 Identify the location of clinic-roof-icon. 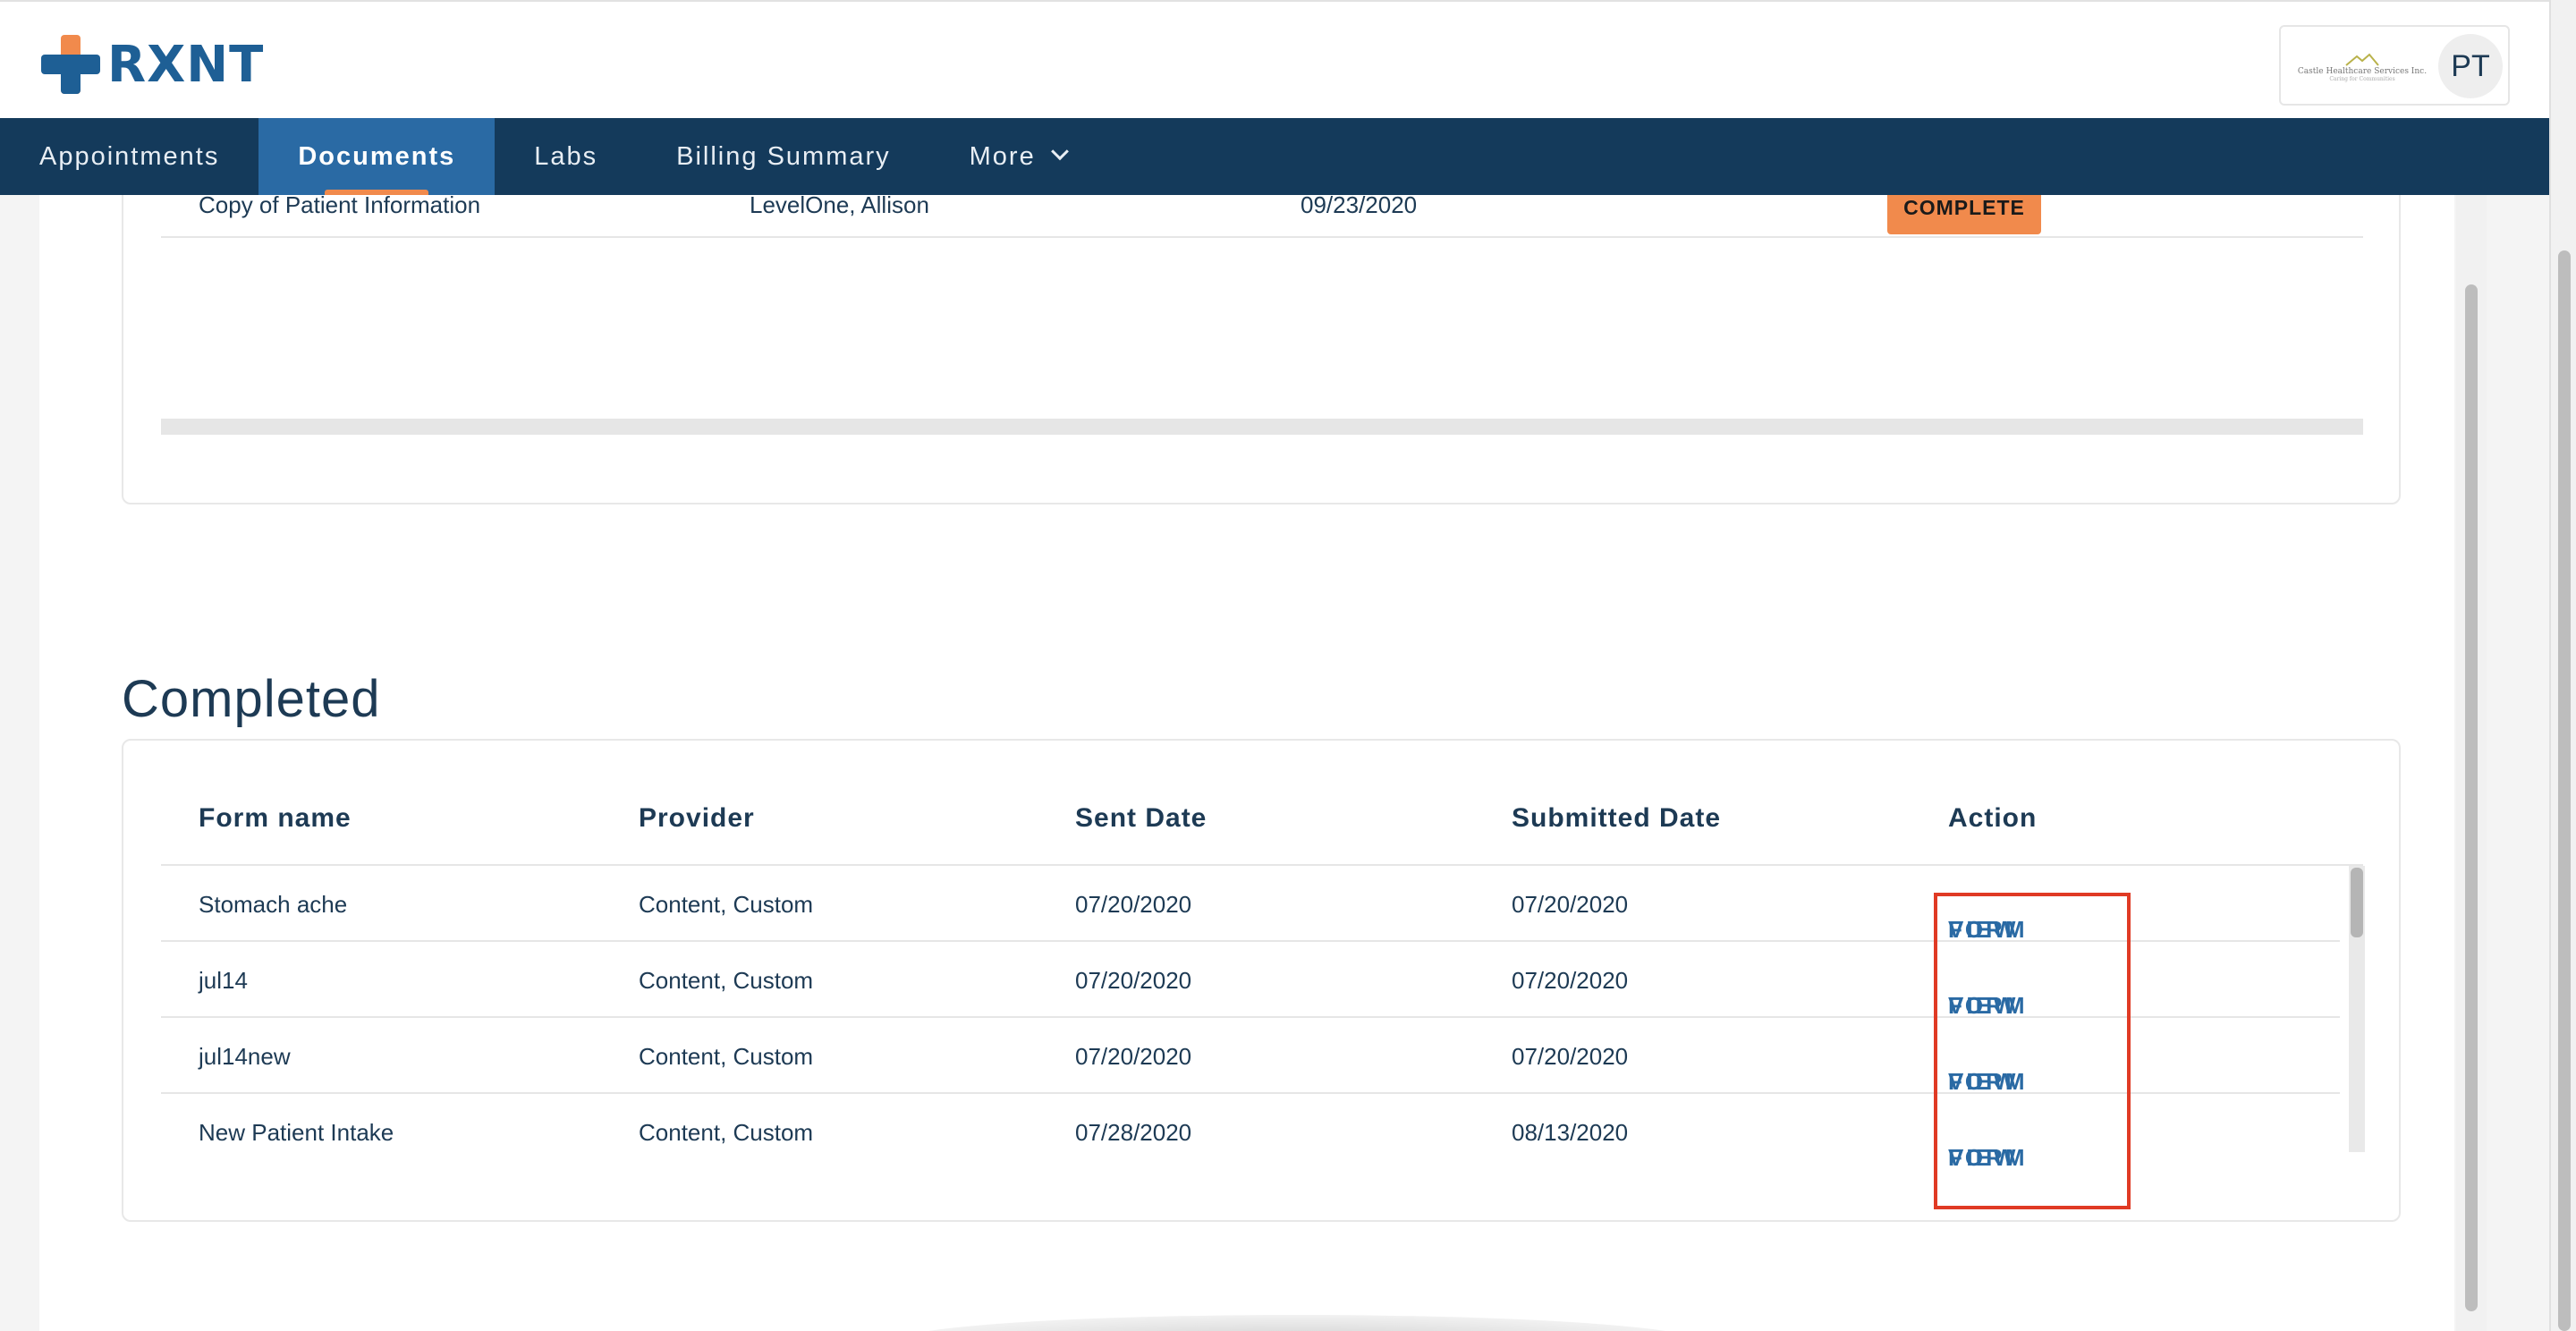
(2362, 60).